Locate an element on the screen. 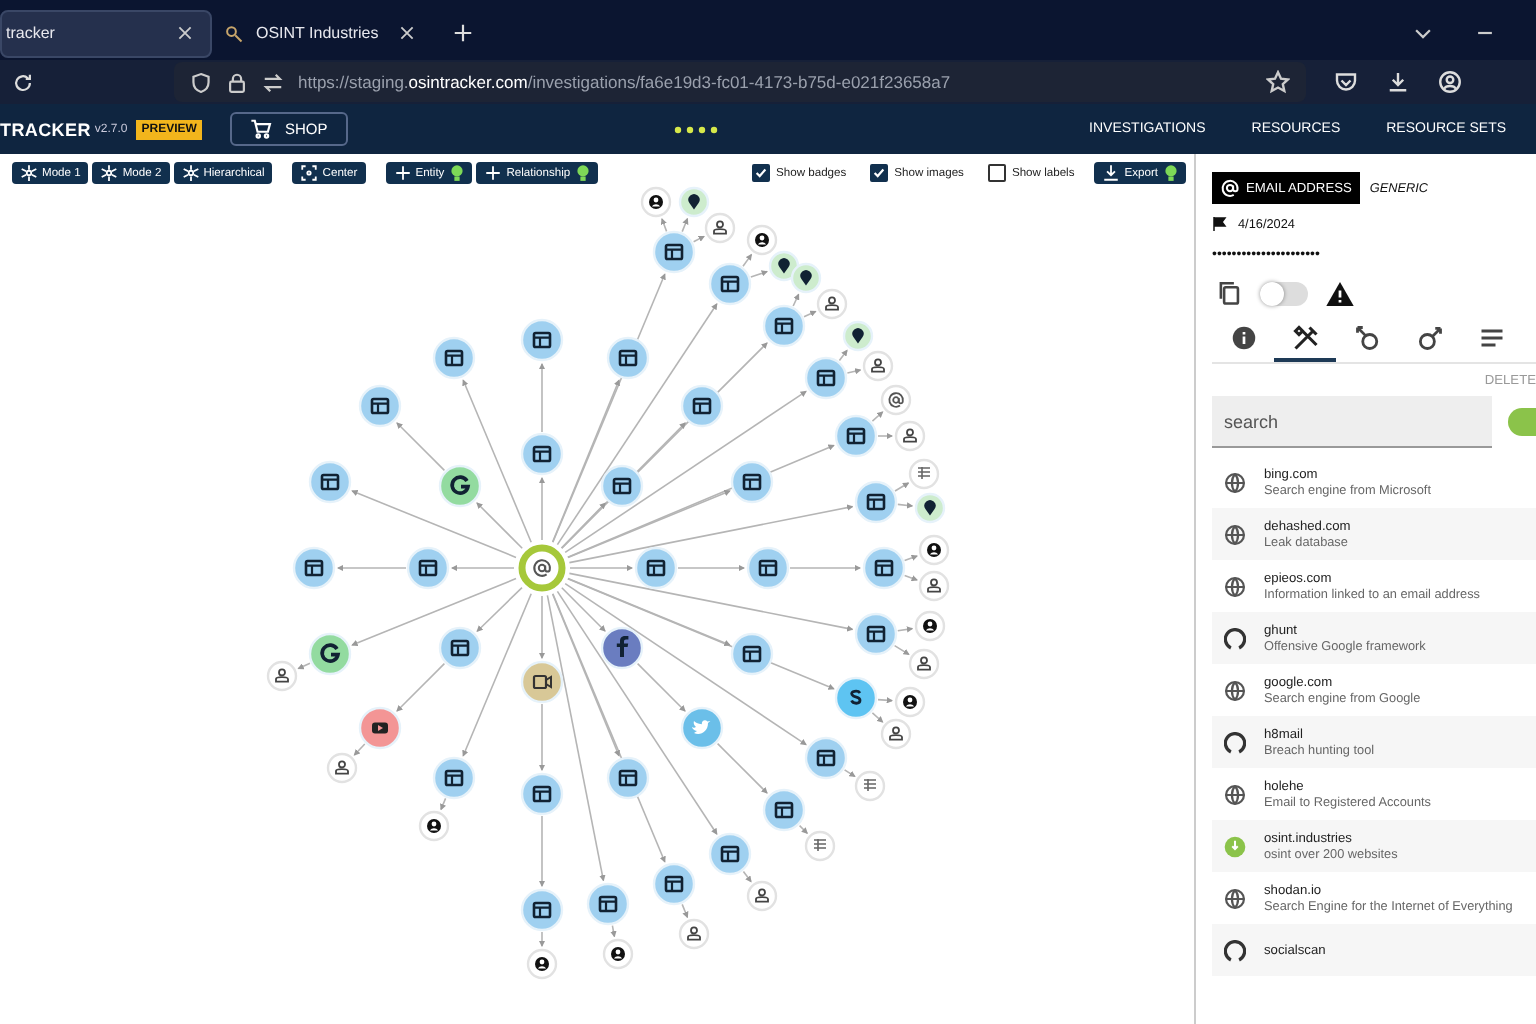  shield-icon is located at coordinates (201, 82).